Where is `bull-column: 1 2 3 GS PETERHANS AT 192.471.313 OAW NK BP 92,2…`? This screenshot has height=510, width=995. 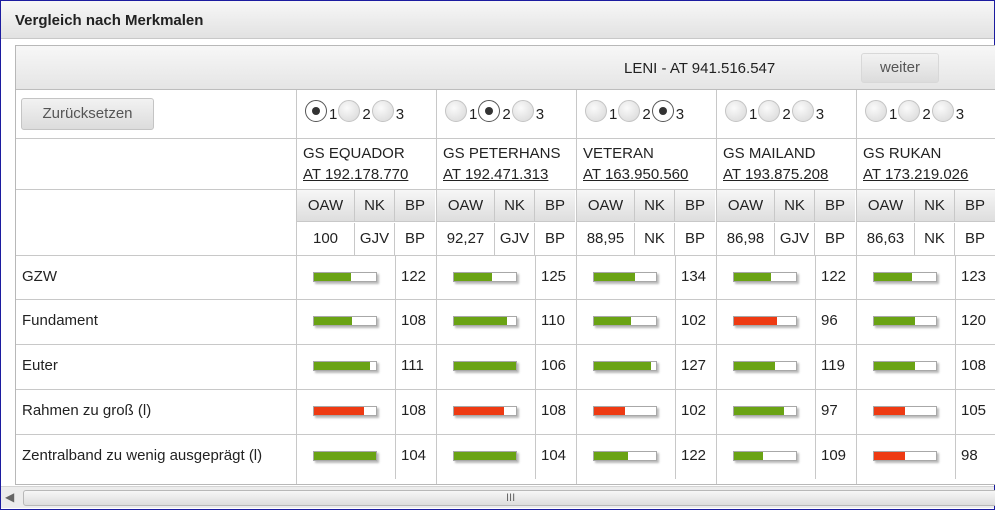 bull-column: 1 2 3 GS PETERHANS AT 192.471.313 OAW NK BP 92,2… is located at coordinates (507, 287).